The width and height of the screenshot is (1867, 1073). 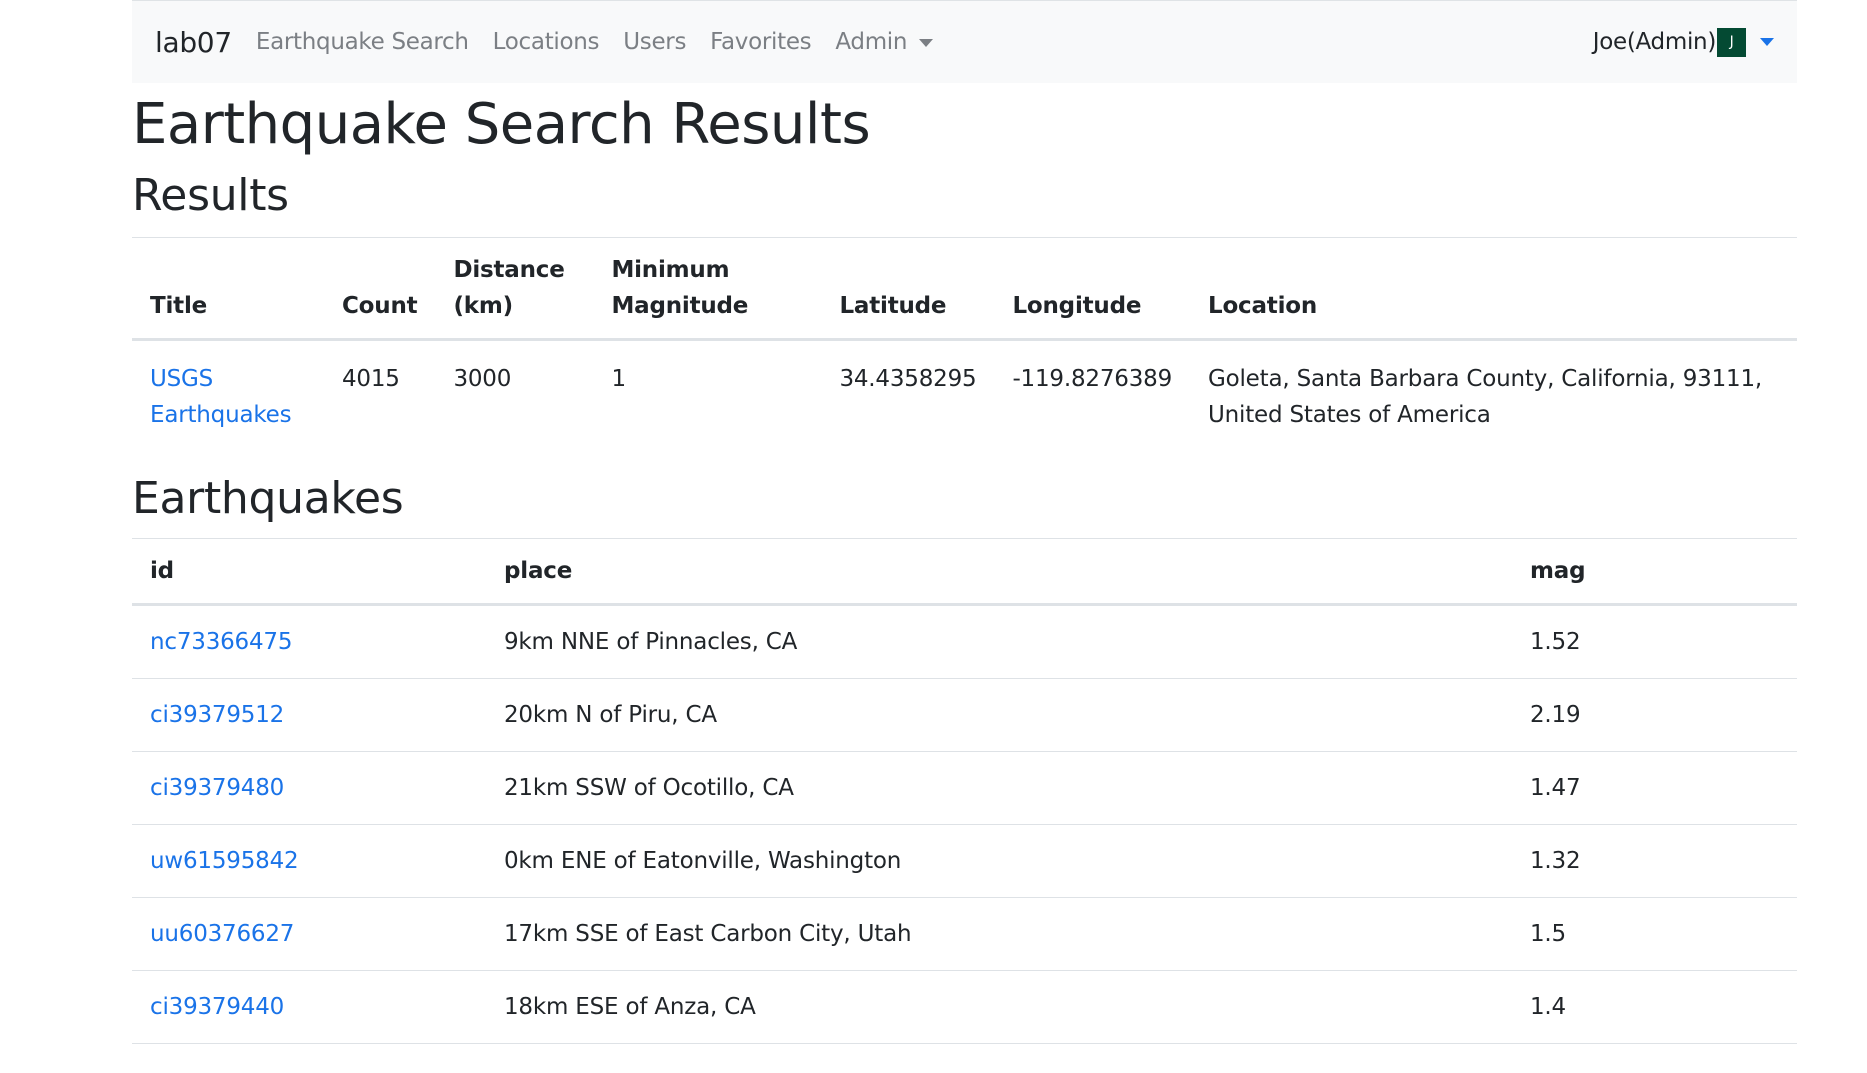 I want to click on earthquake-mag: 1.47, so click(x=1654, y=787).